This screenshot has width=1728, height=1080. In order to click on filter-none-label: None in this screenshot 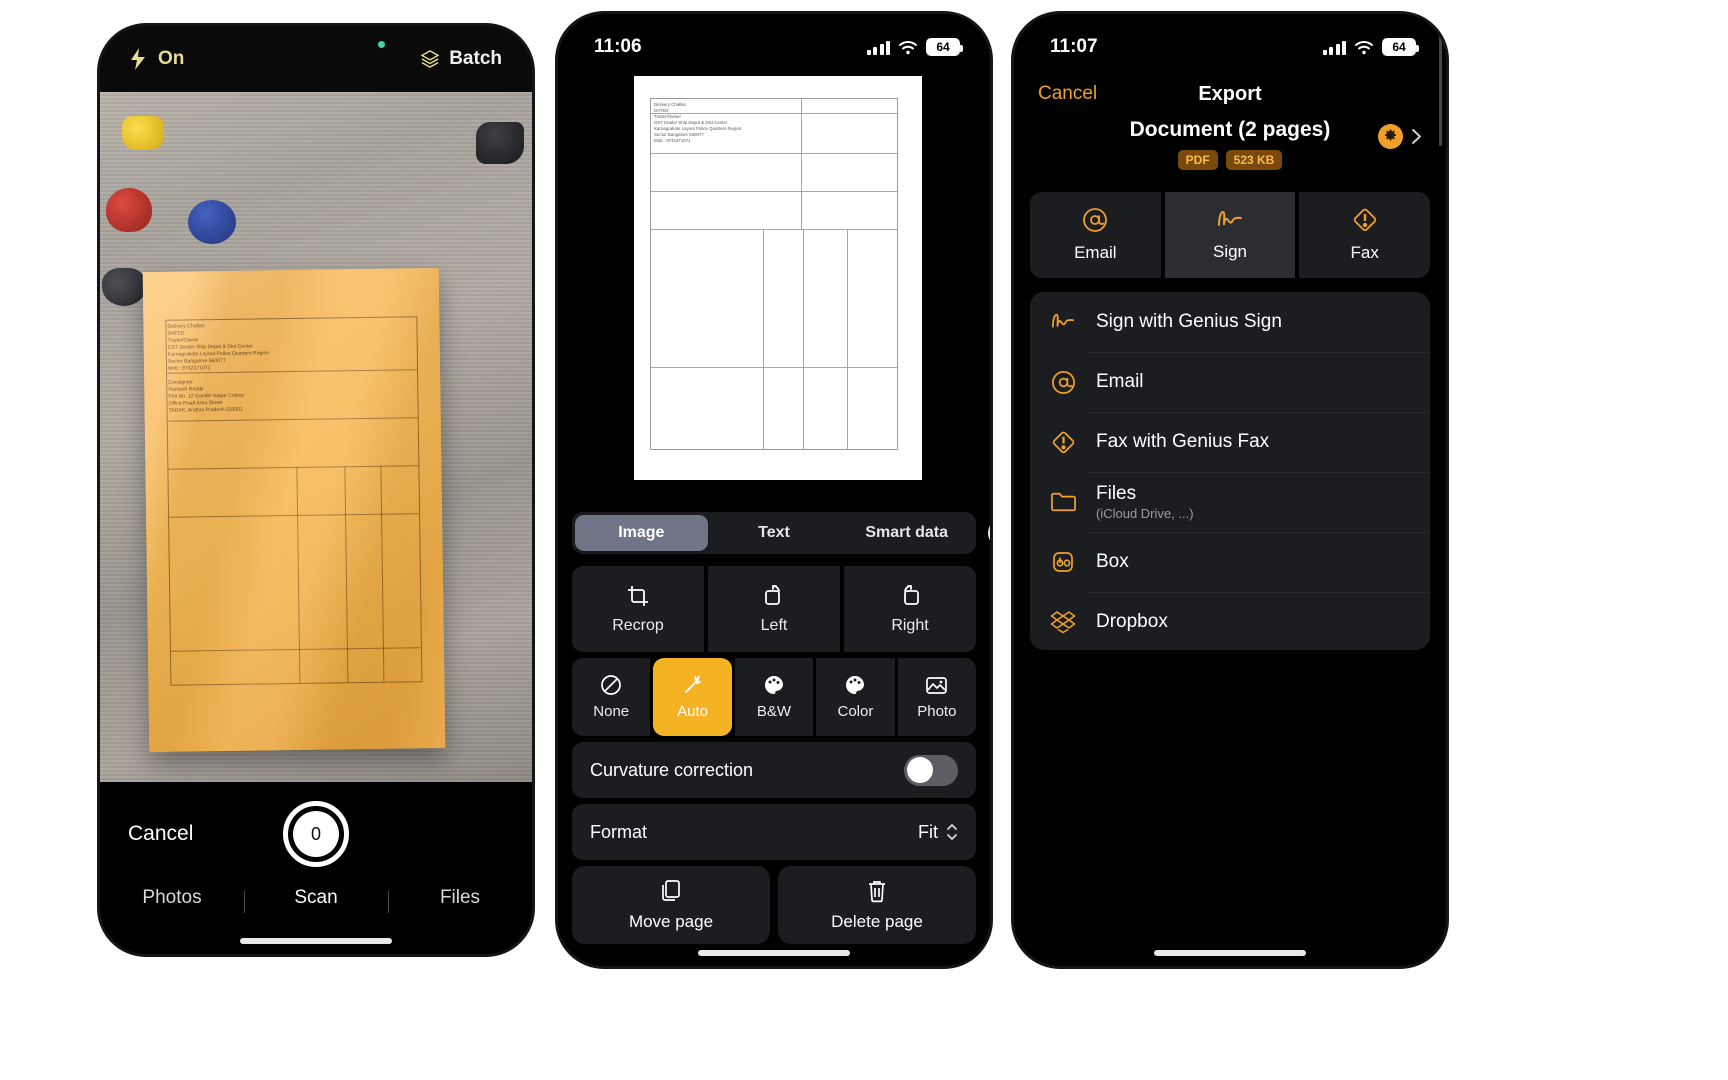, I will do `click(611, 711)`.